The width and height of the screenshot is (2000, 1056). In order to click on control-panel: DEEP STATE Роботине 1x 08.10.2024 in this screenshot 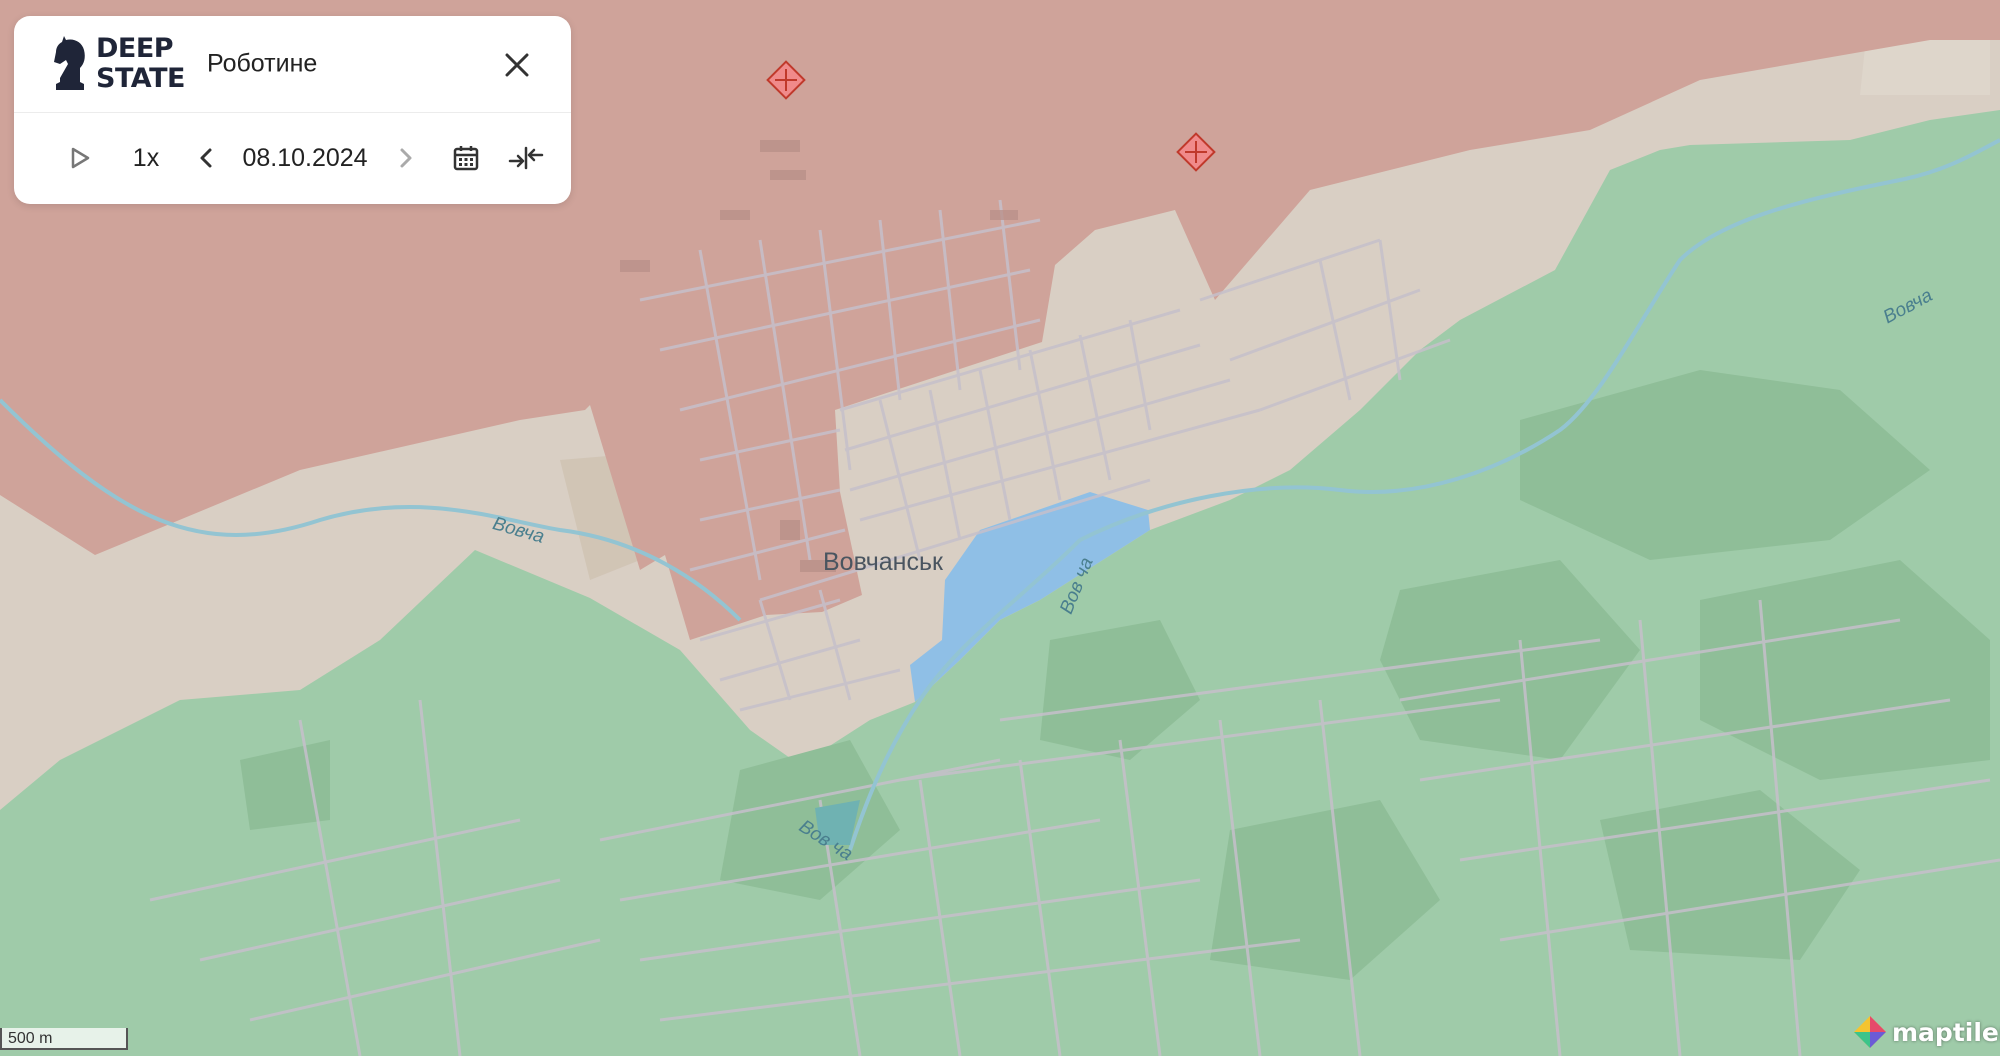, I will do `click(292, 110)`.